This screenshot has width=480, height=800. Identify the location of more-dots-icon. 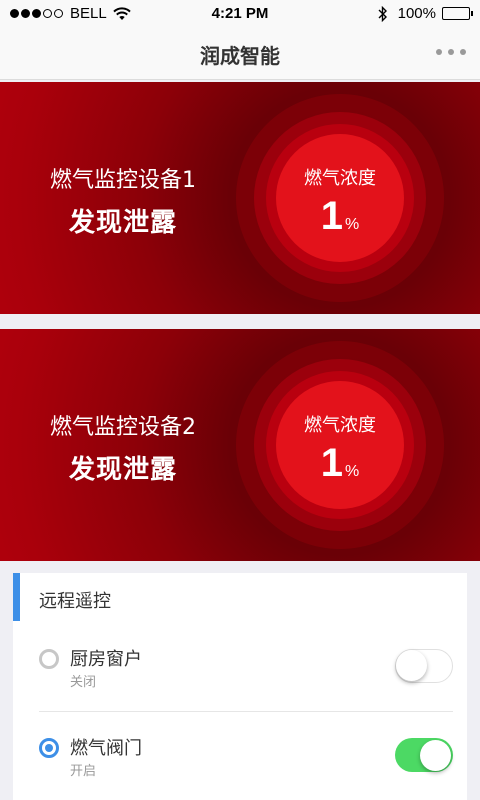
(451, 52).